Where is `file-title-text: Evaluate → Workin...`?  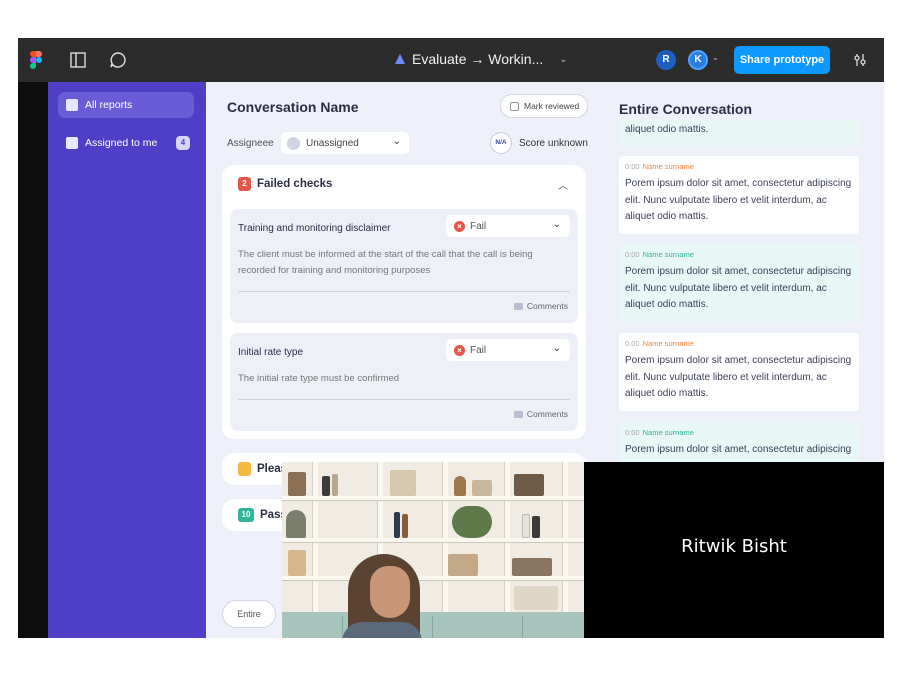 file-title-text: Evaluate → Workin... is located at coordinates (478, 59).